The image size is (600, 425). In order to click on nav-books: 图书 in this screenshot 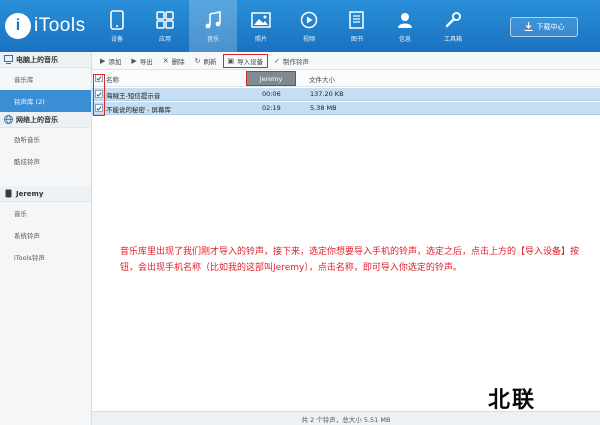, I will do `click(357, 26)`.